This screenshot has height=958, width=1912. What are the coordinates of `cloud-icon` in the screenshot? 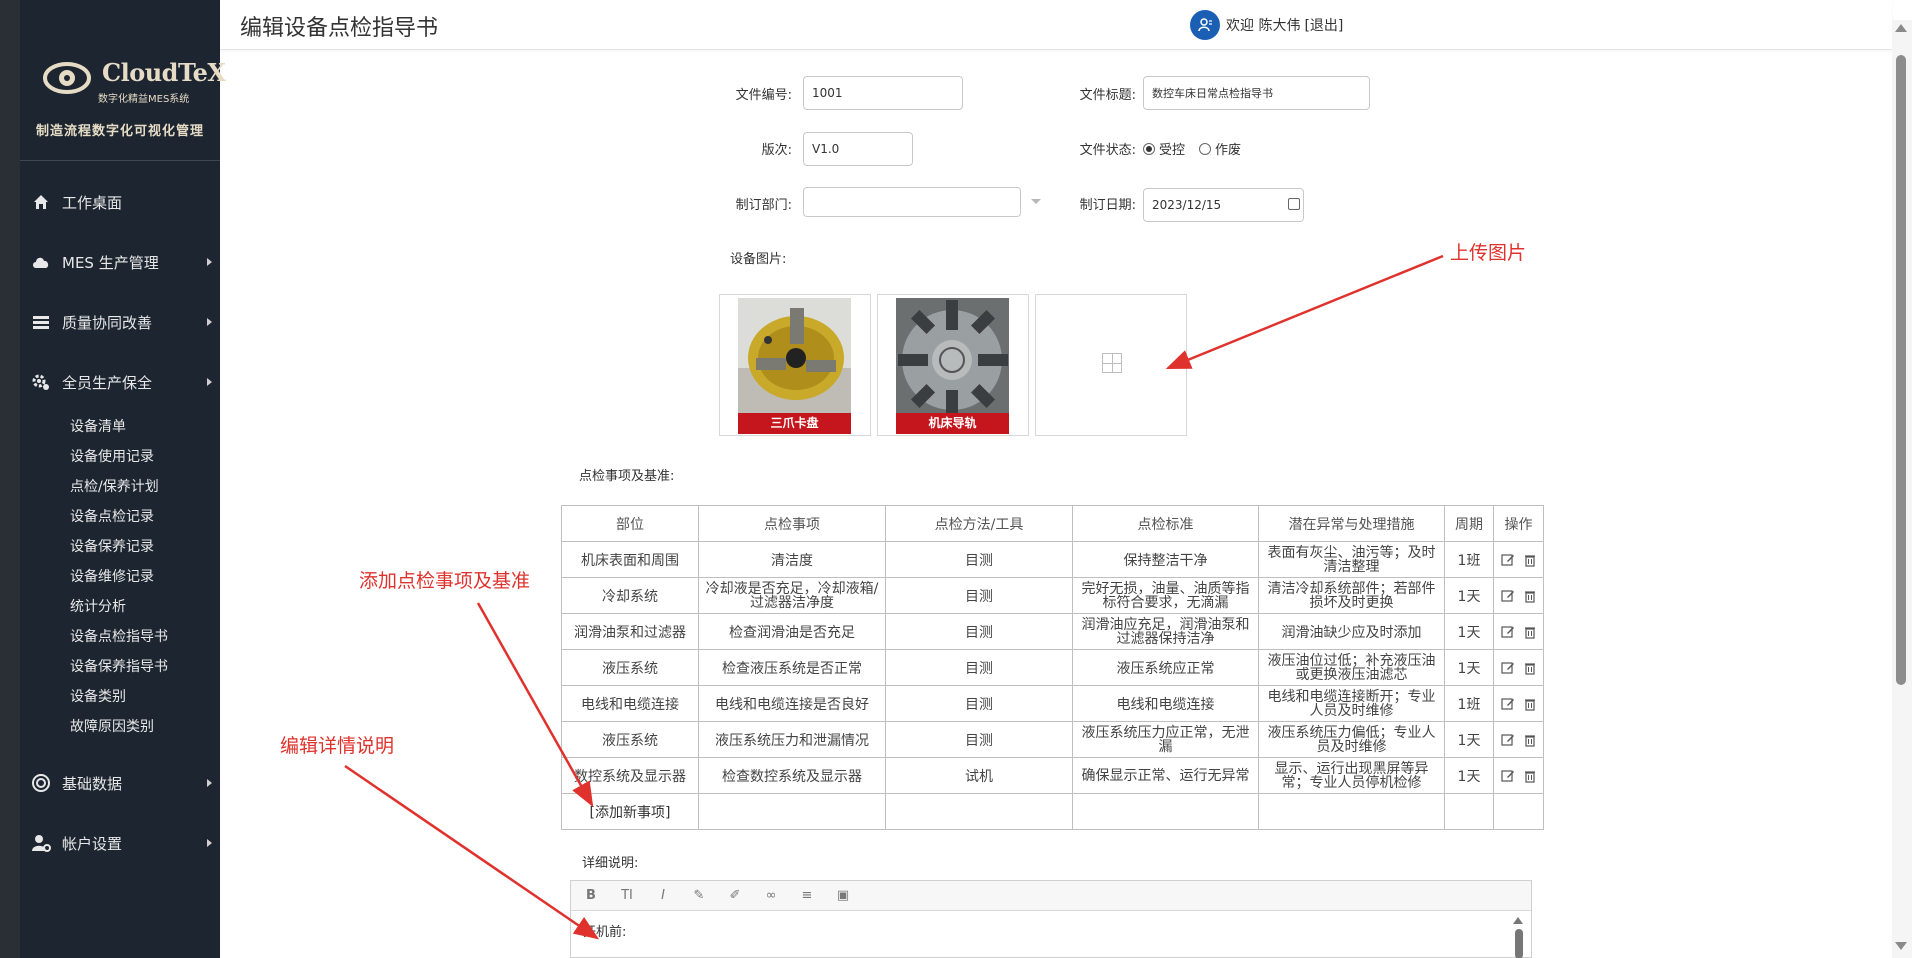 It's located at (41, 262).